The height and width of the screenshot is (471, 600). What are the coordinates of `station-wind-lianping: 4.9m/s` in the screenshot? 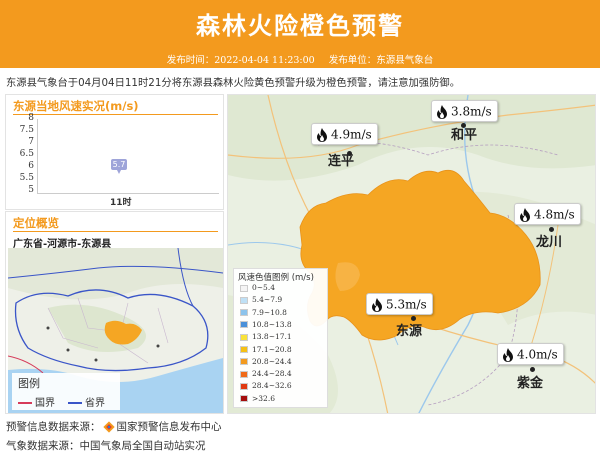 It's located at (344, 134).